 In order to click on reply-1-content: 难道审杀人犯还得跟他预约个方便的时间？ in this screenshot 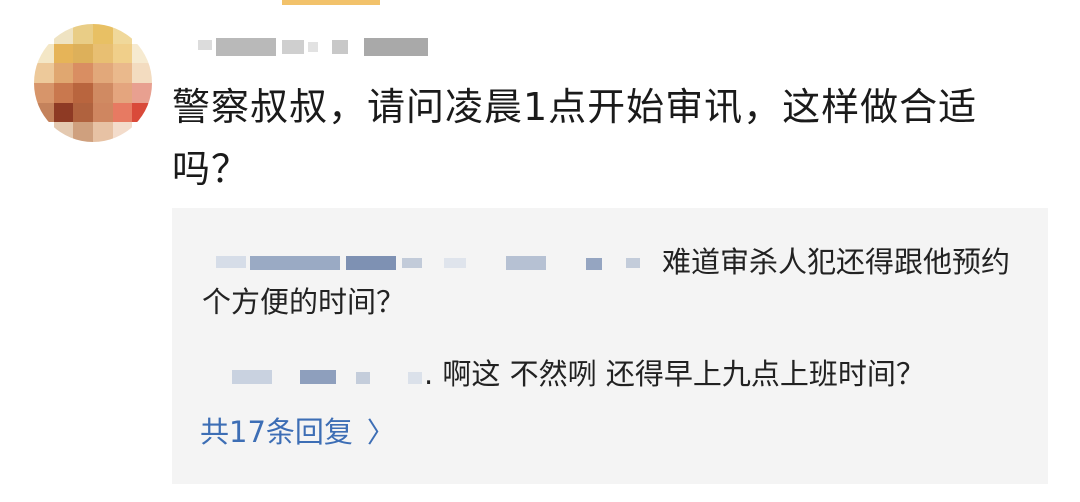, I will do `click(606, 282)`.